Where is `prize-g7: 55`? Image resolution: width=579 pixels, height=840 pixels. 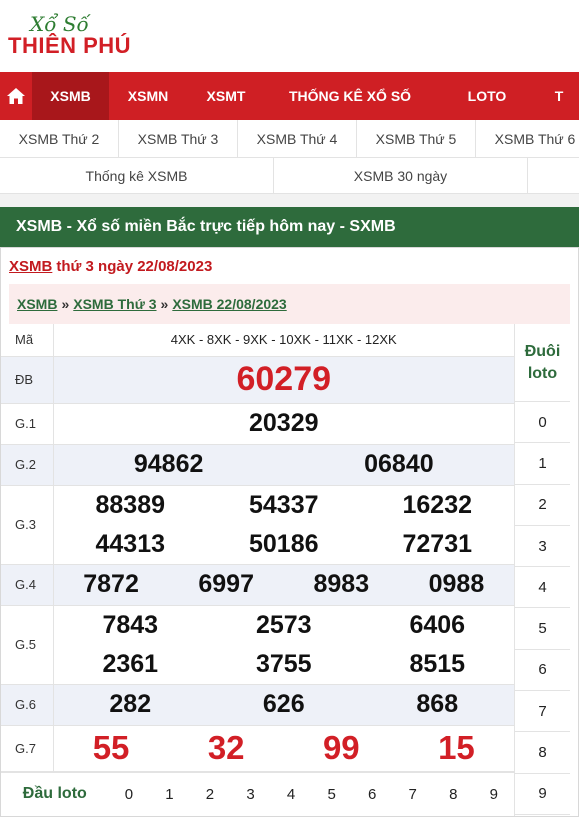
prize-g7: 55 is located at coordinates (111, 747).